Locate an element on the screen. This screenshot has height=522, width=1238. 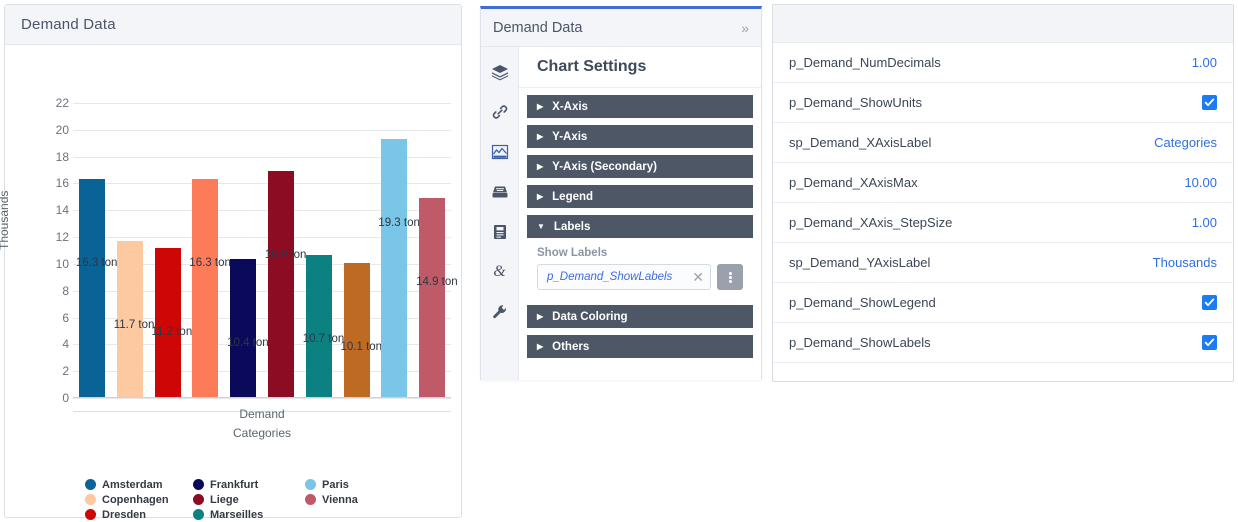
bar-data-label: 11.2 ton is located at coordinates (172, 331).